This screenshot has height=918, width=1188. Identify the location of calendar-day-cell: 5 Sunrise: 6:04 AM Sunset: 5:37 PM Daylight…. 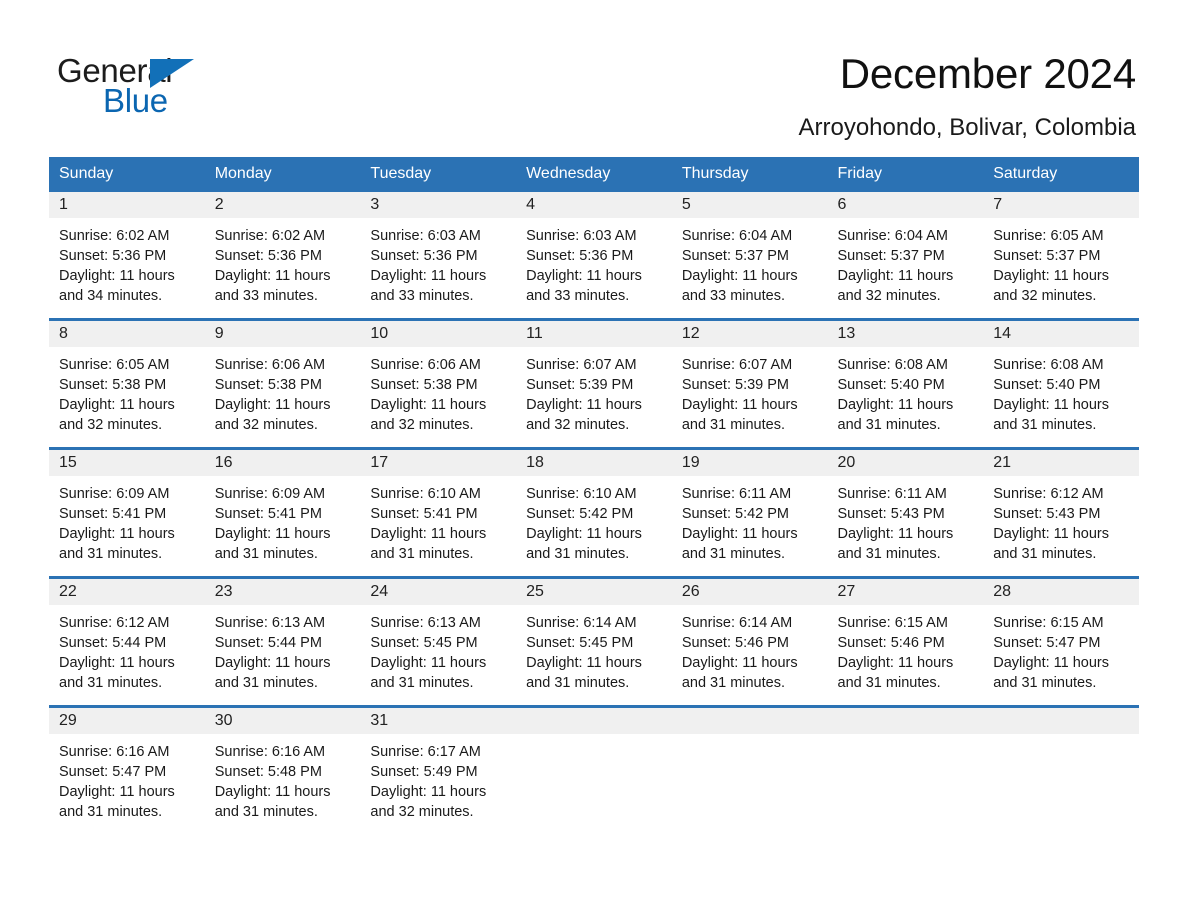
(749, 256).